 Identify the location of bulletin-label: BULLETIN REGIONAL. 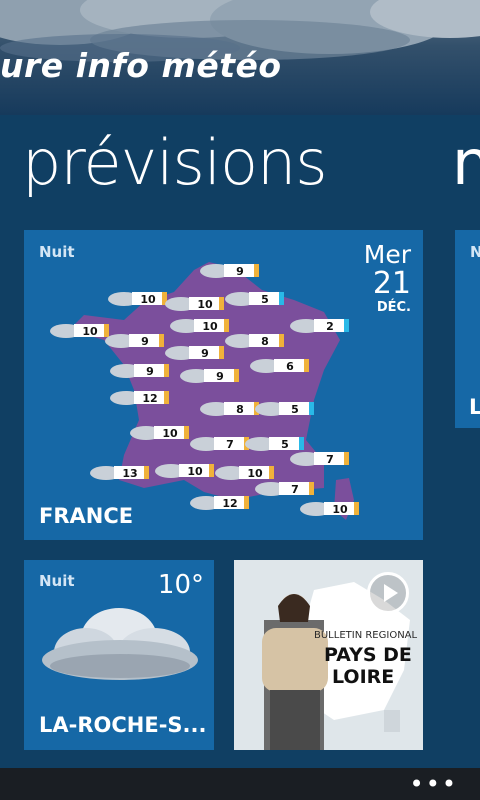
(366, 635).